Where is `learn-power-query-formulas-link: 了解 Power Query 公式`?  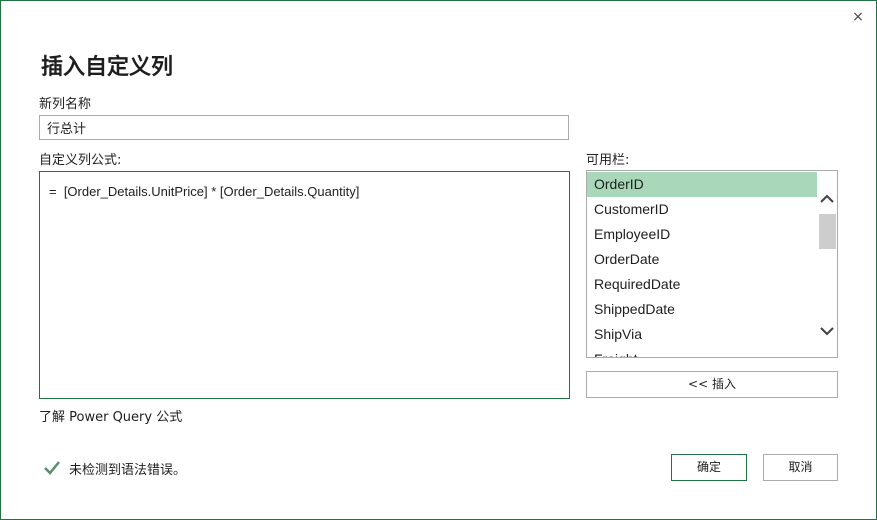
learn-power-query-formulas-link: 了解 Power Query 公式 is located at coordinates (110, 415).